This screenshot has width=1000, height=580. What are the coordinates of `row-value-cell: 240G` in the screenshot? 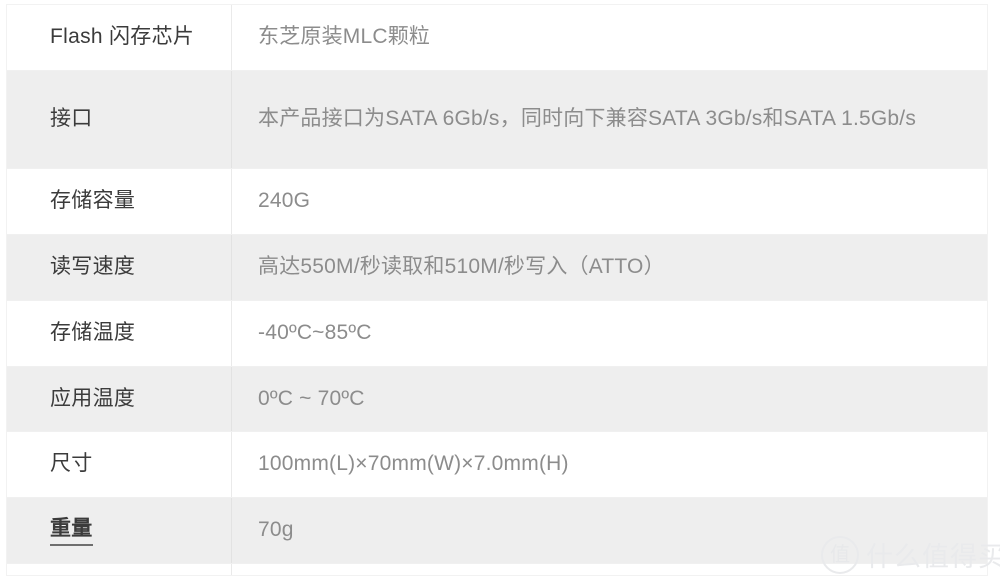 It's located at (609, 201).